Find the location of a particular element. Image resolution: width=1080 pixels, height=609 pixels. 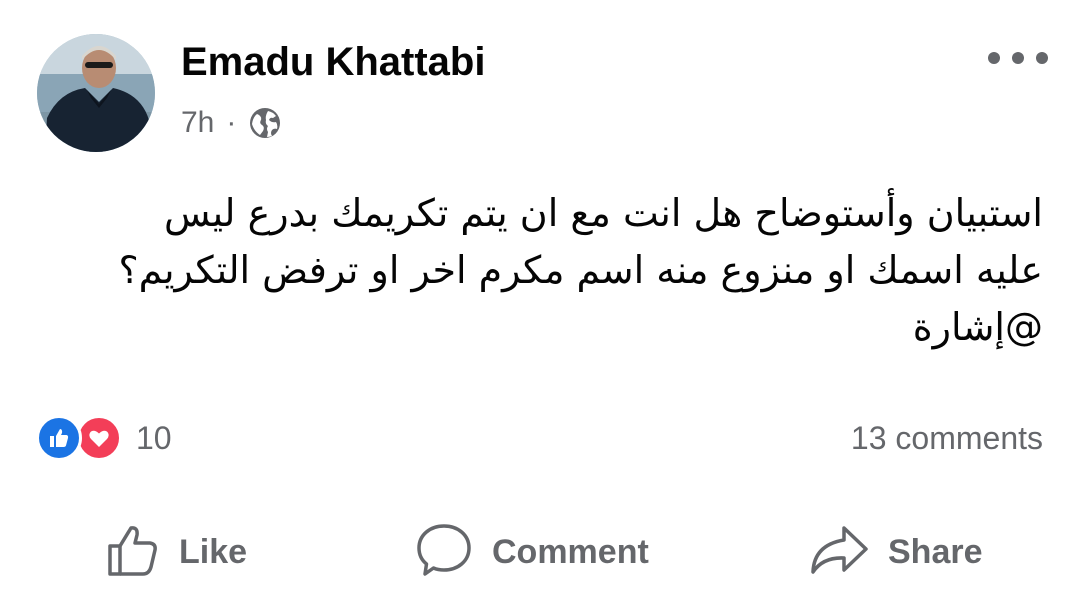

comment-button-label: Comment is located at coordinates (570, 551).